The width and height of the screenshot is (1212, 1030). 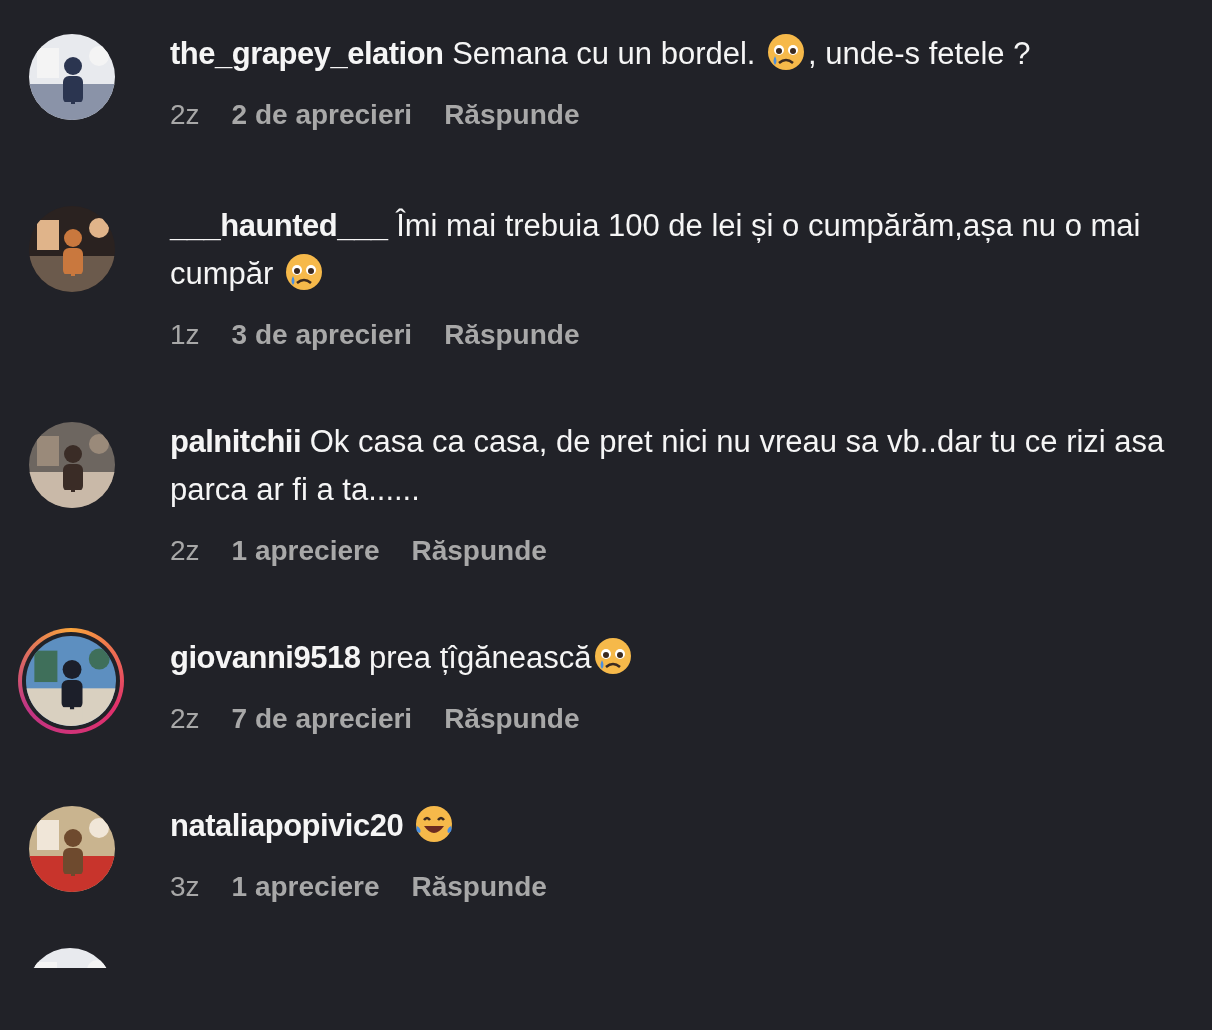 What do you see at coordinates (433, 824) in the screenshot?
I see `laughing-face-icon` at bounding box center [433, 824].